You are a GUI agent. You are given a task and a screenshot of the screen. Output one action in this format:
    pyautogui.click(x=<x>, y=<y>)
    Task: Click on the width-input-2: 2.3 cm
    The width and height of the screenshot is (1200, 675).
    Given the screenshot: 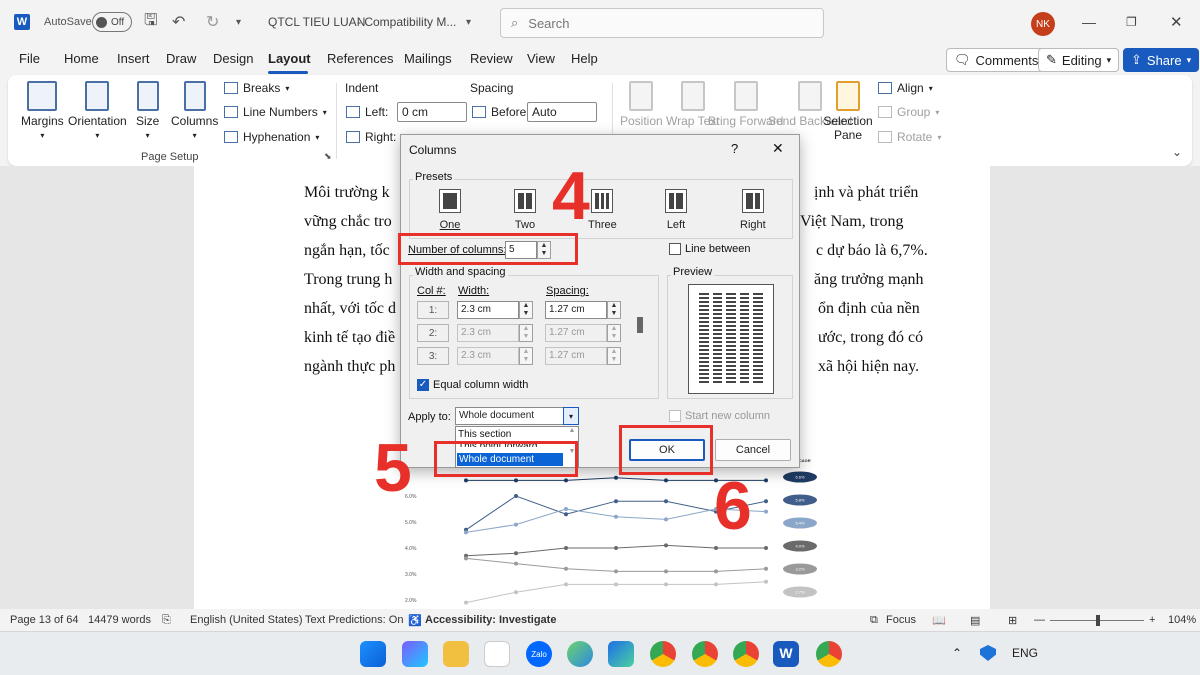 What is the action you would take?
    pyautogui.click(x=488, y=333)
    